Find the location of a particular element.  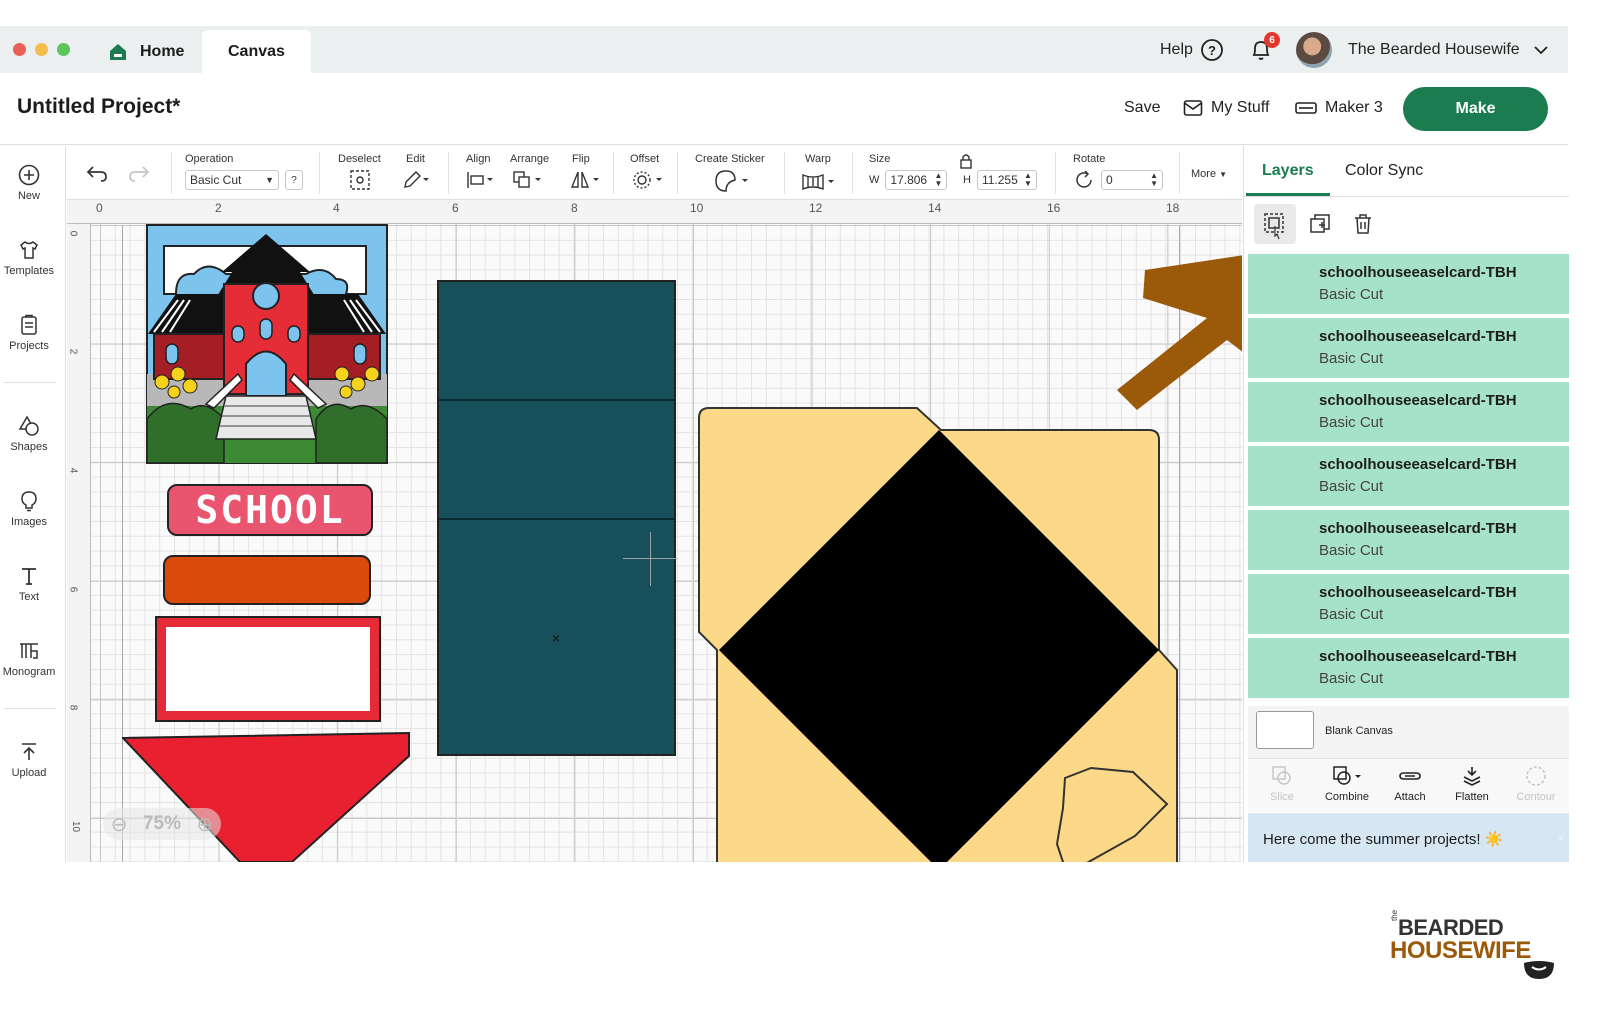

sidebar-item-images: Images is located at coordinates (29, 509).